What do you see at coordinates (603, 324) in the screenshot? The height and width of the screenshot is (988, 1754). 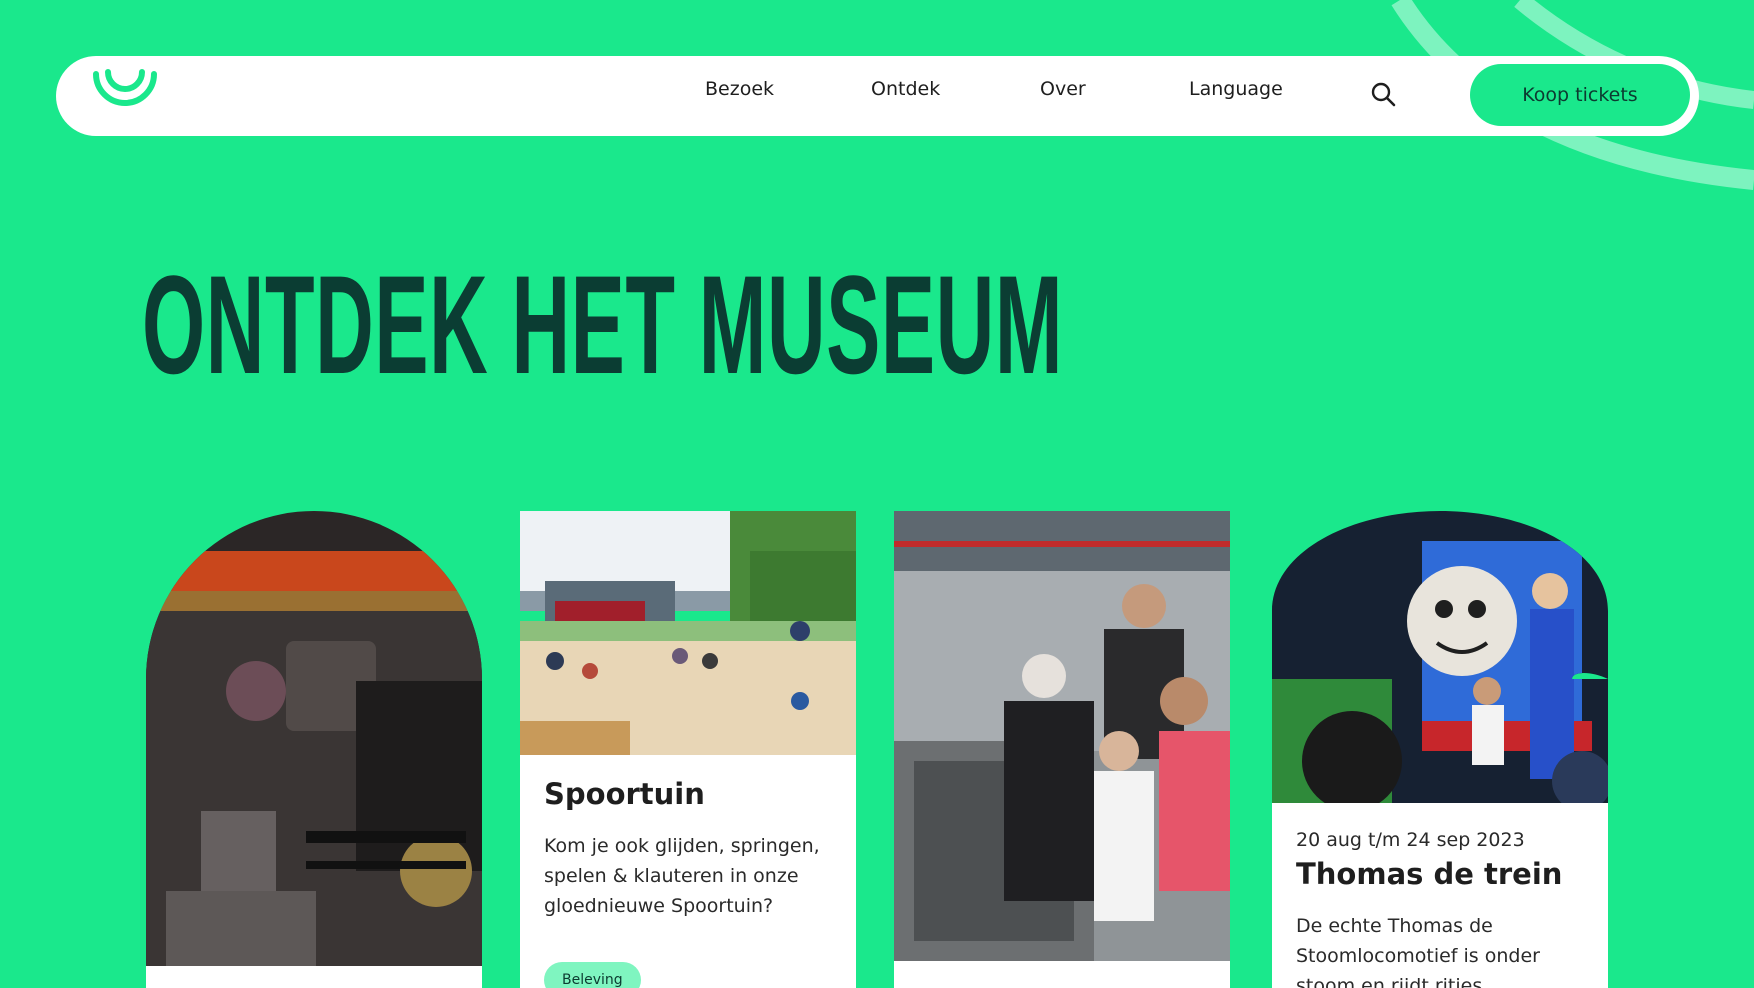 I see `page-title: ONTDEK HET MUSEUM` at bounding box center [603, 324].